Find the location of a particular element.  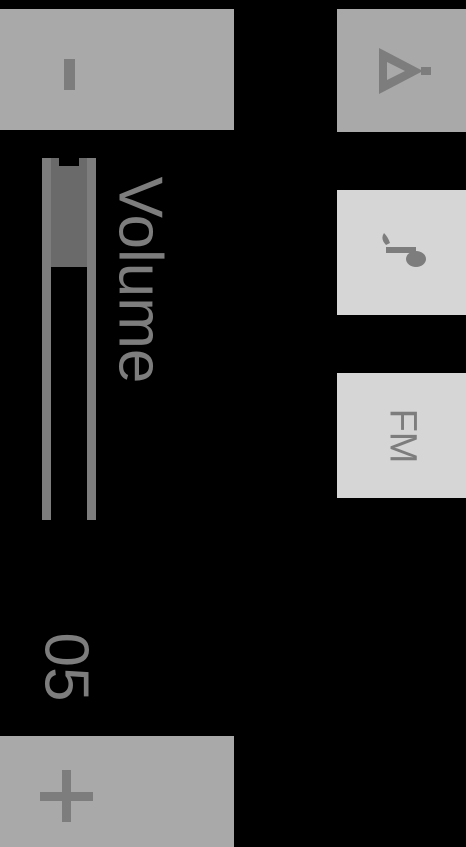

music-note-icon is located at coordinates (403, 249).